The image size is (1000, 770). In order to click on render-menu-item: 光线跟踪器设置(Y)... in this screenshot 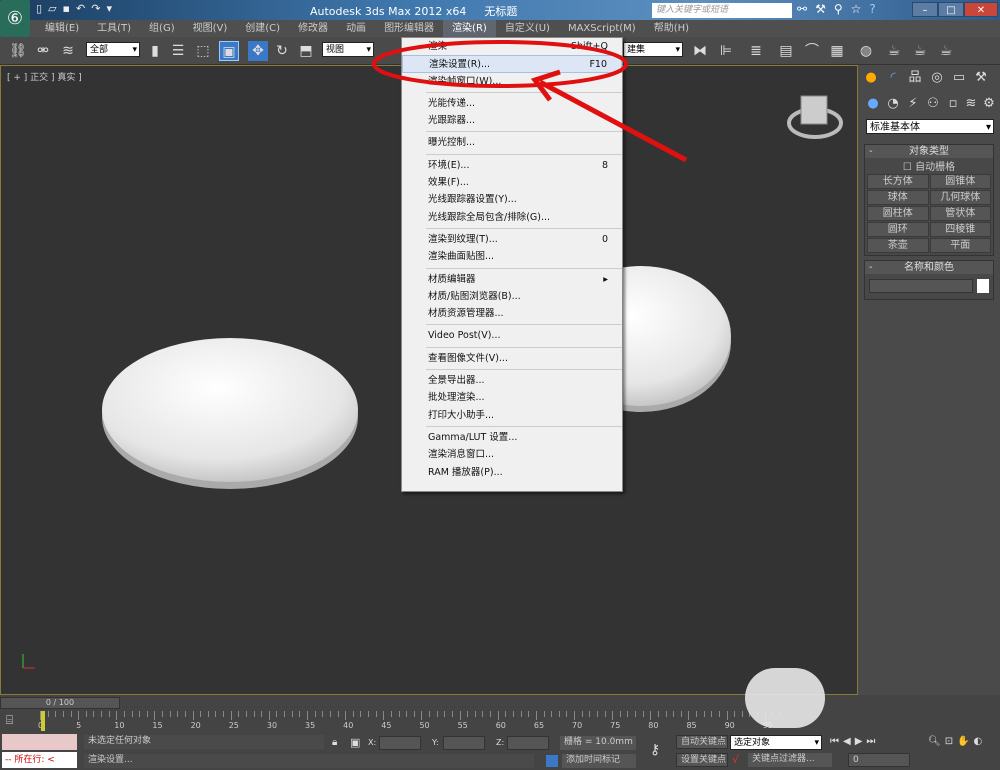, I will do `click(512, 199)`.